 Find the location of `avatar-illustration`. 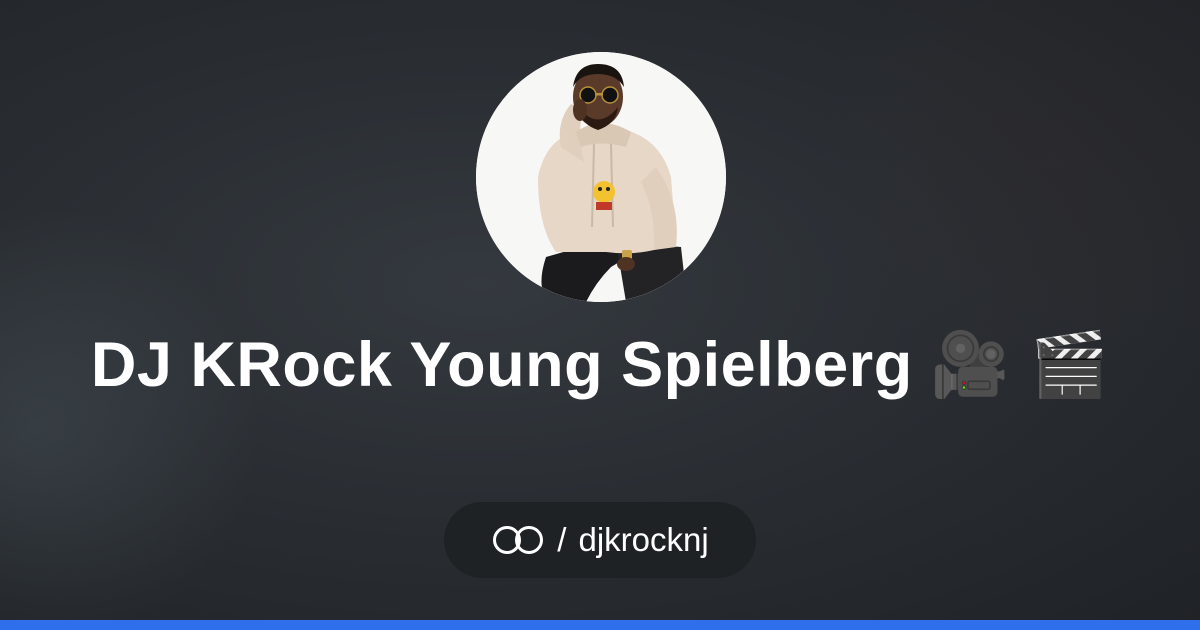

avatar-illustration is located at coordinates (601, 177).